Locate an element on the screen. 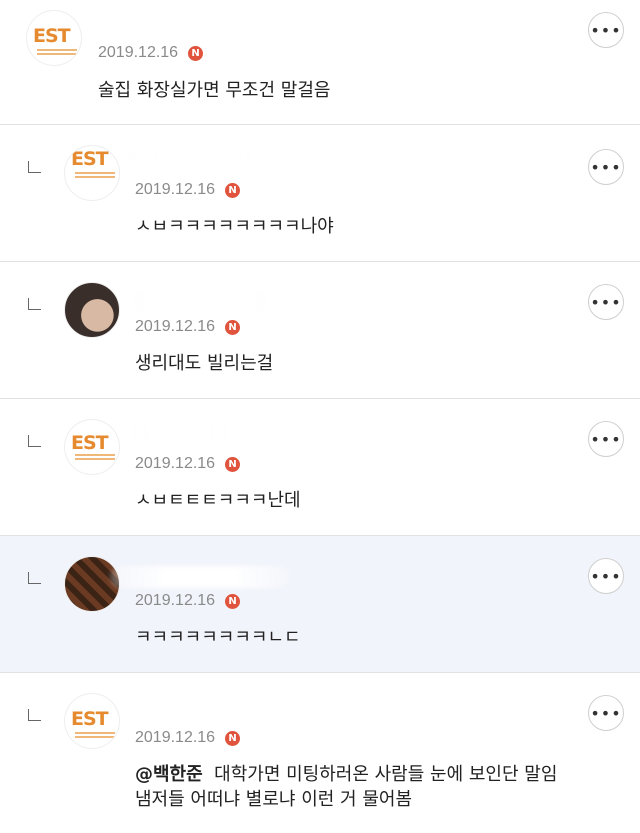 This screenshot has width=640, height=833. comment-text: ㅅㅂㅋㅋㅋㅋㅋㅋㅋㅋ나야 is located at coordinates (234, 226).